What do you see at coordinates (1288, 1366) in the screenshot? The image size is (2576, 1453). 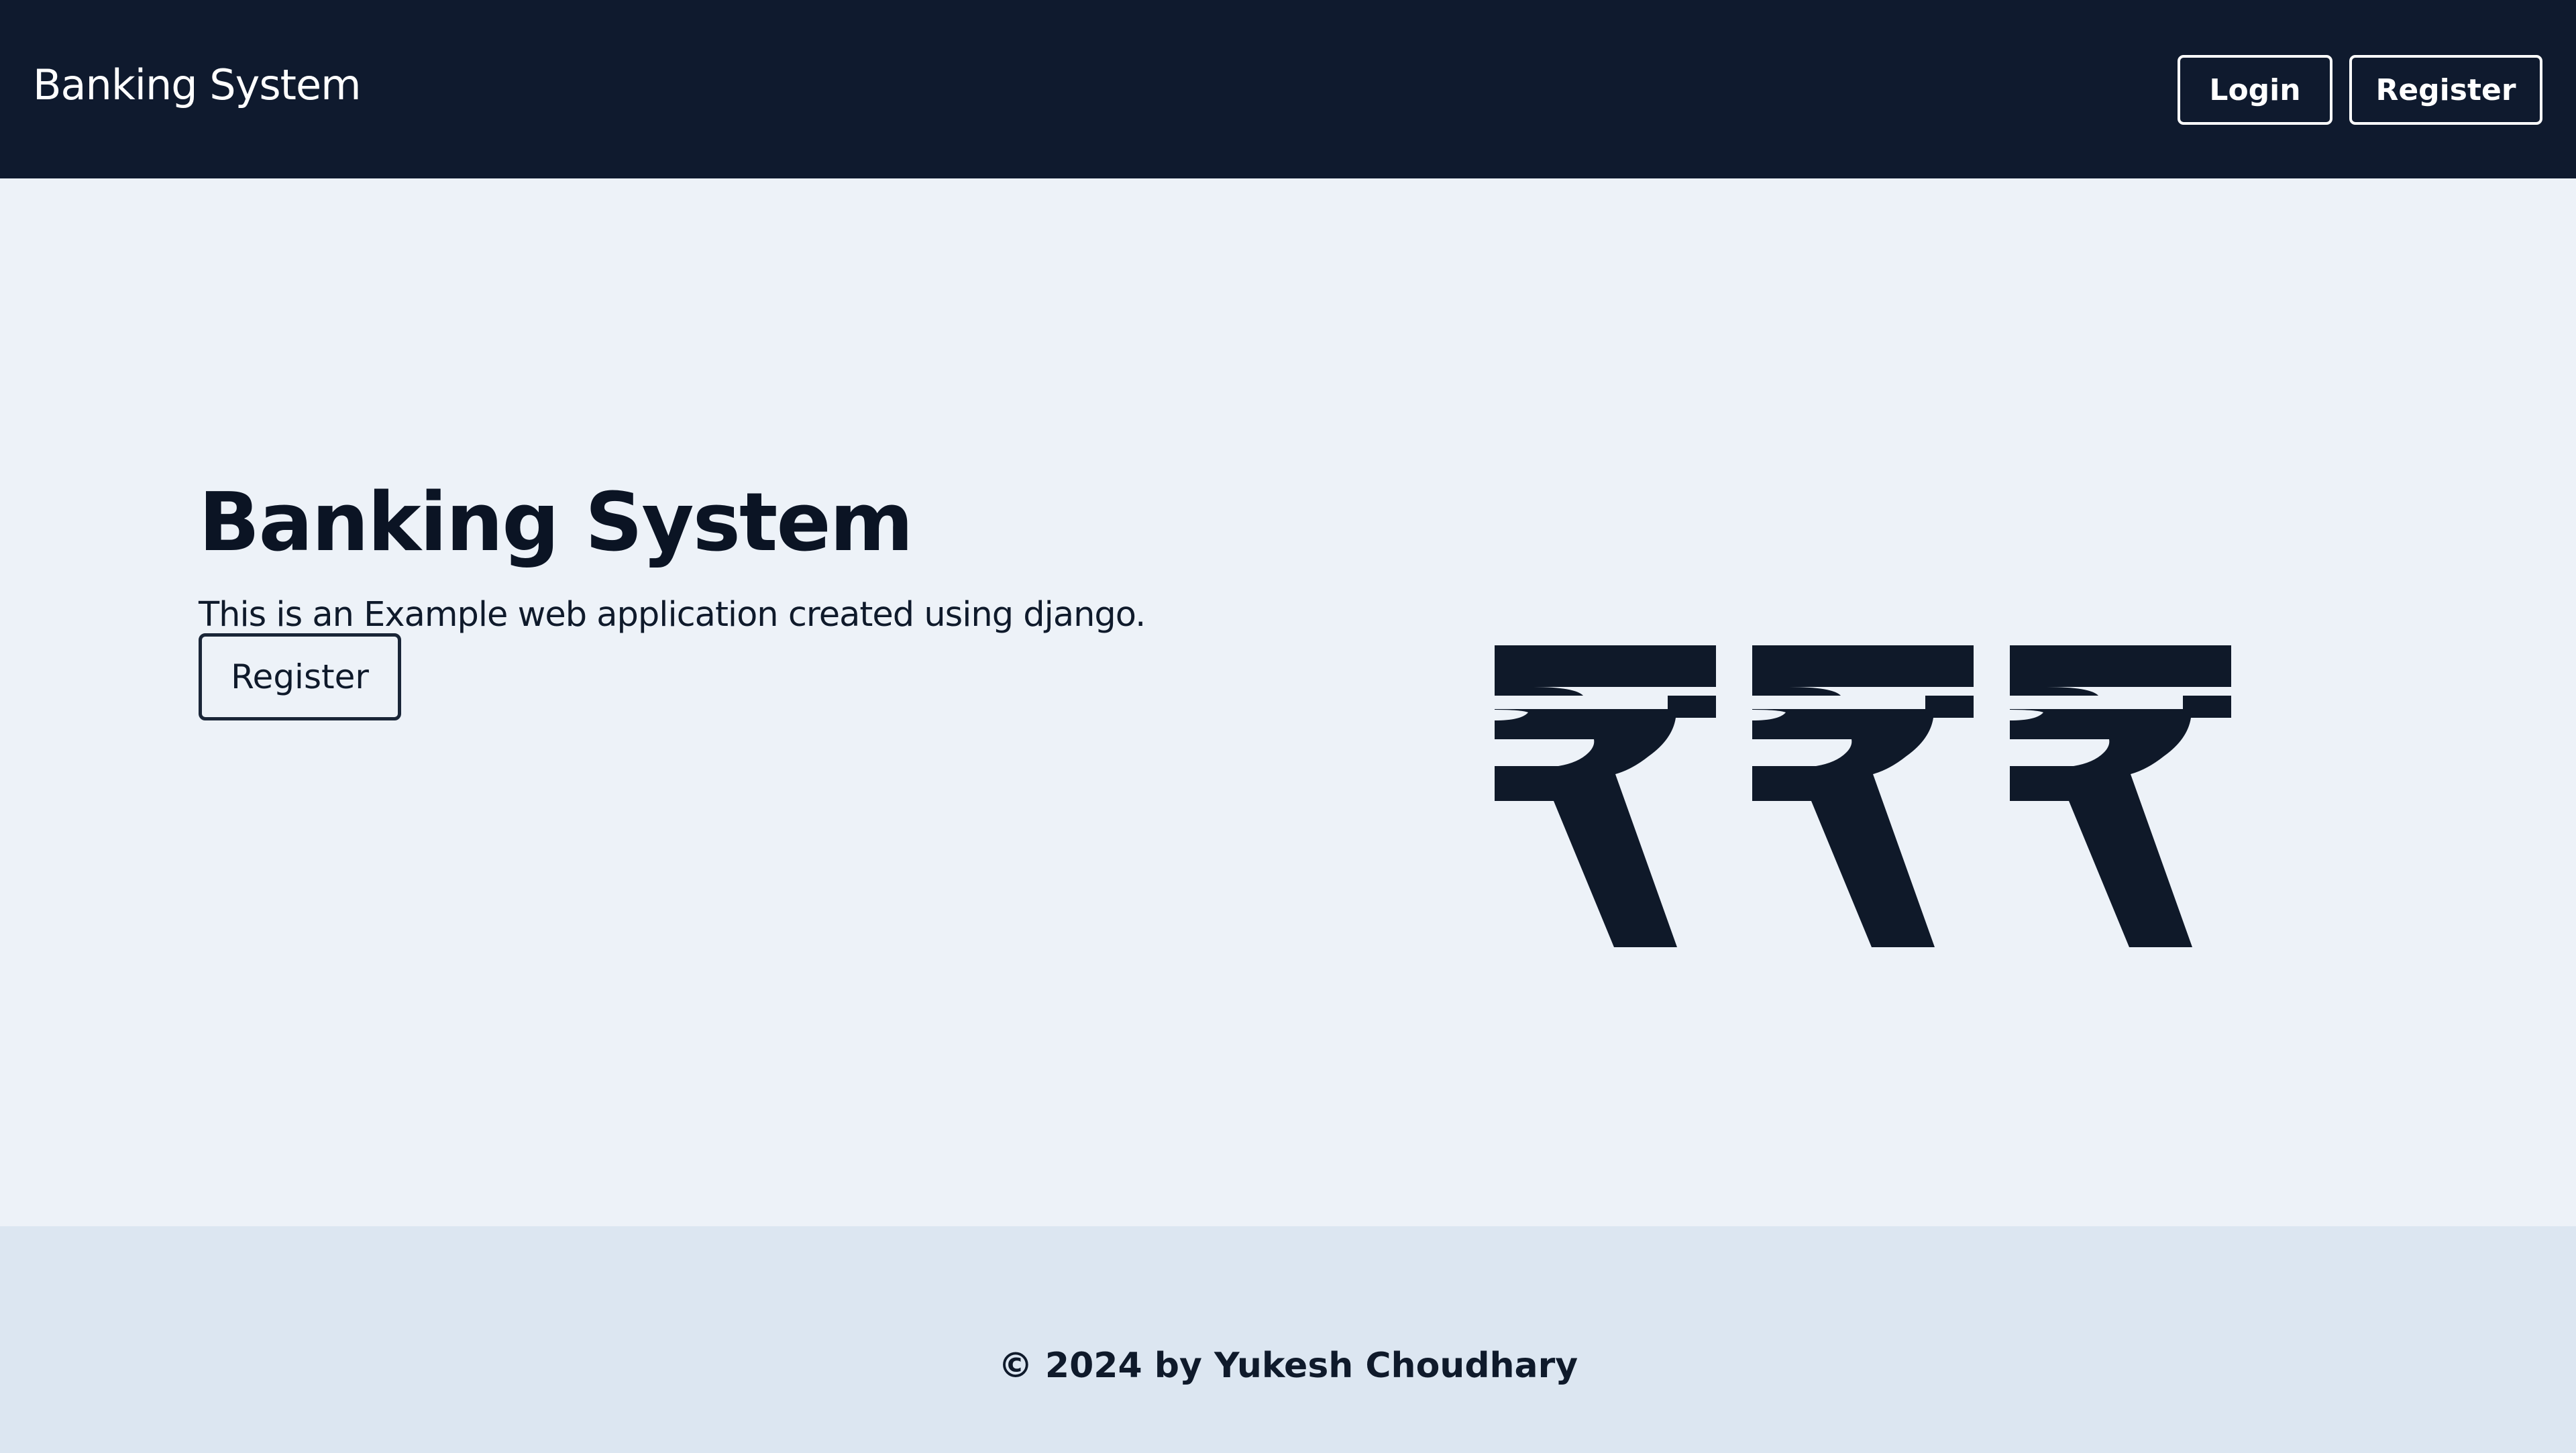 I see `footer-copyright: © 2024 by Yukesh Choudhary` at bounding box center [1288, 1366].